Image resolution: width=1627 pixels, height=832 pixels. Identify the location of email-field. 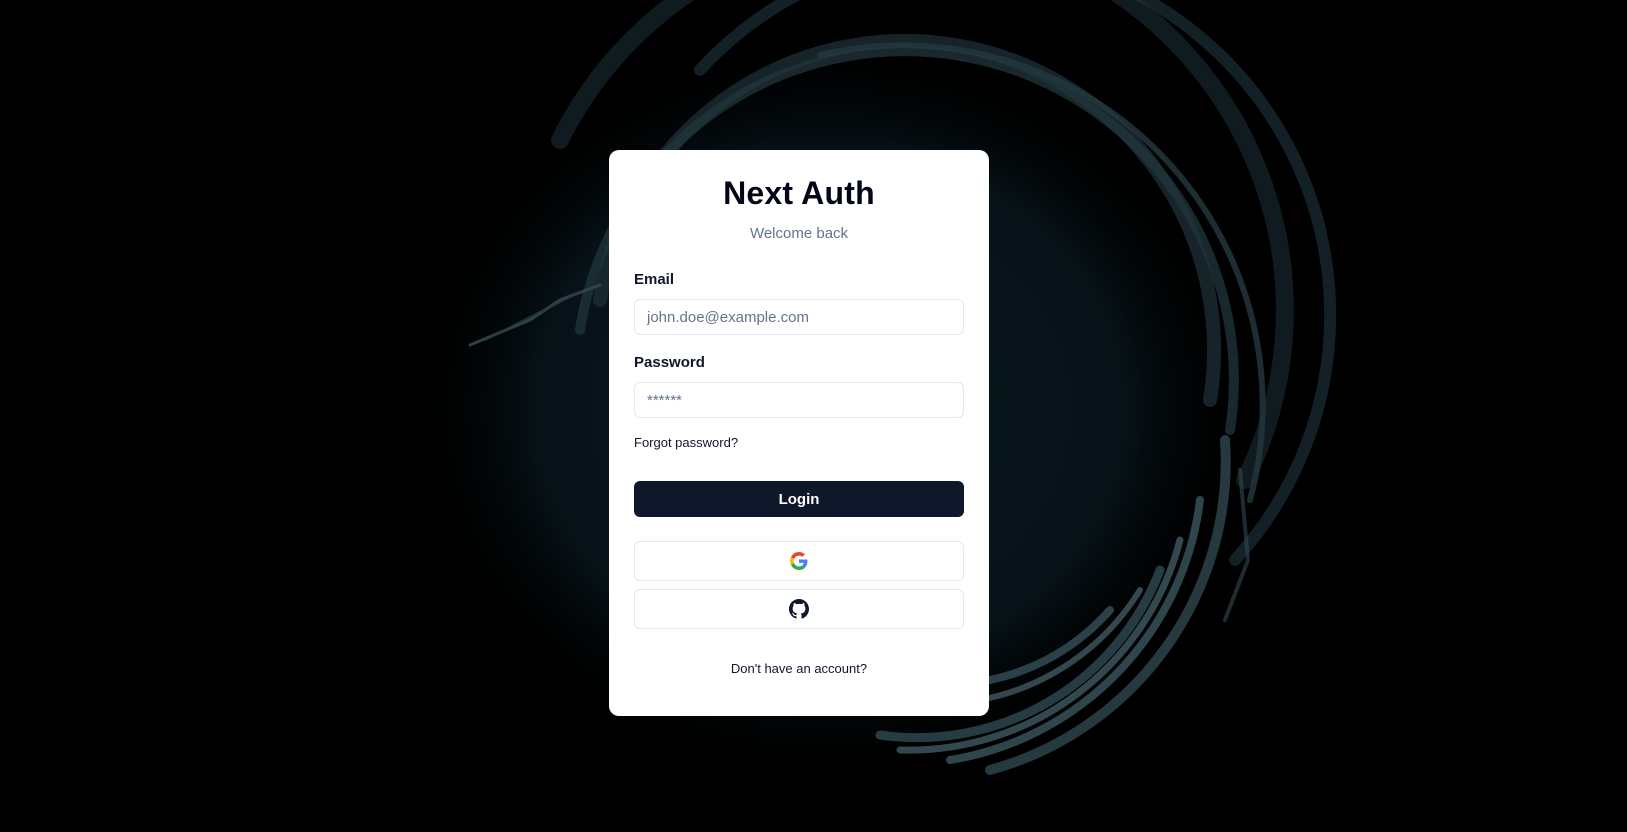
(799, 317).